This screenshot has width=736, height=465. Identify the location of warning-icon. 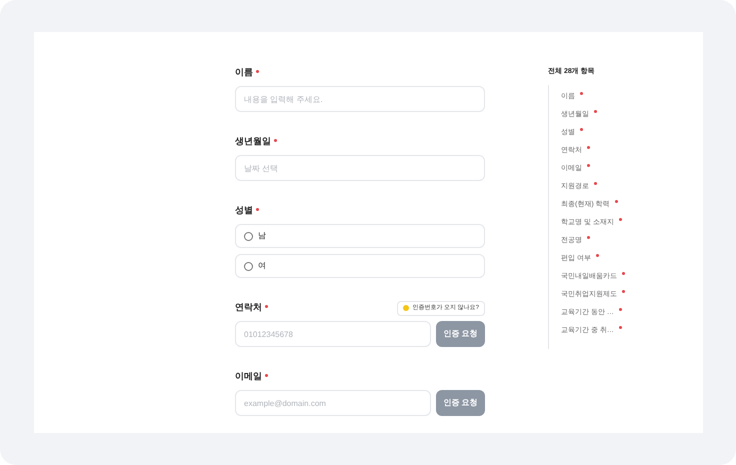
(406, 308).